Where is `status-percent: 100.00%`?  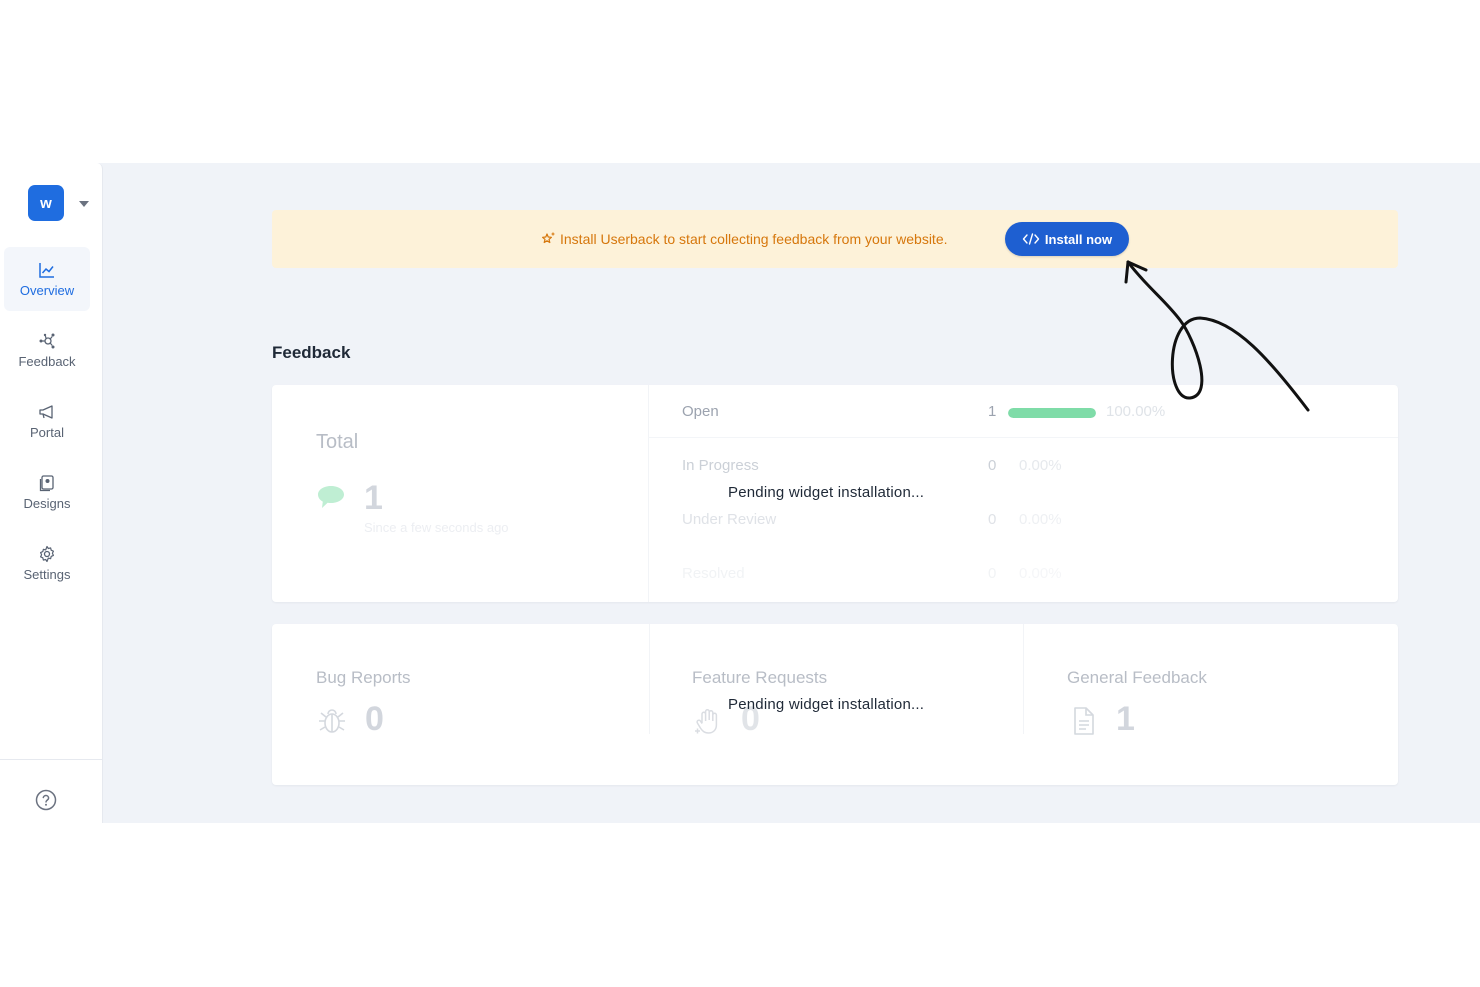
status-percent: 100.00% is located at coordinates (1136, 411).